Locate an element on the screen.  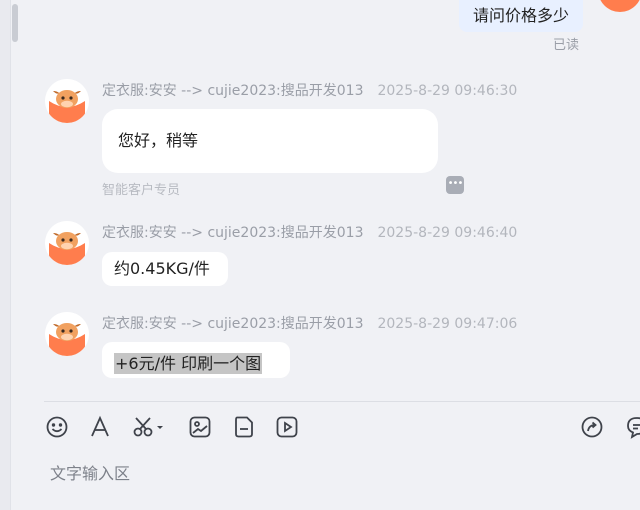
read-status: 已读 is located at coordinates (566, 45).